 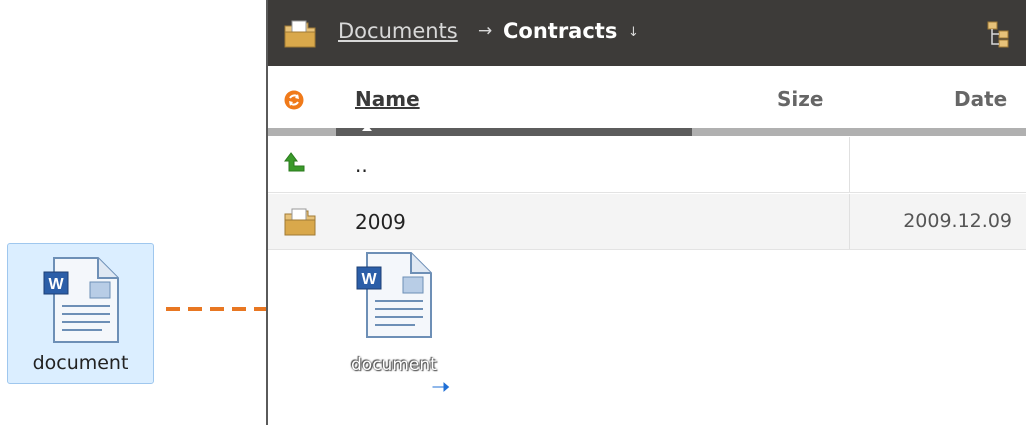 What do you see at coordinates (80, 363) in the screenshot?
I see `desktop-icon-label: document` at bounding box center [80, 363].